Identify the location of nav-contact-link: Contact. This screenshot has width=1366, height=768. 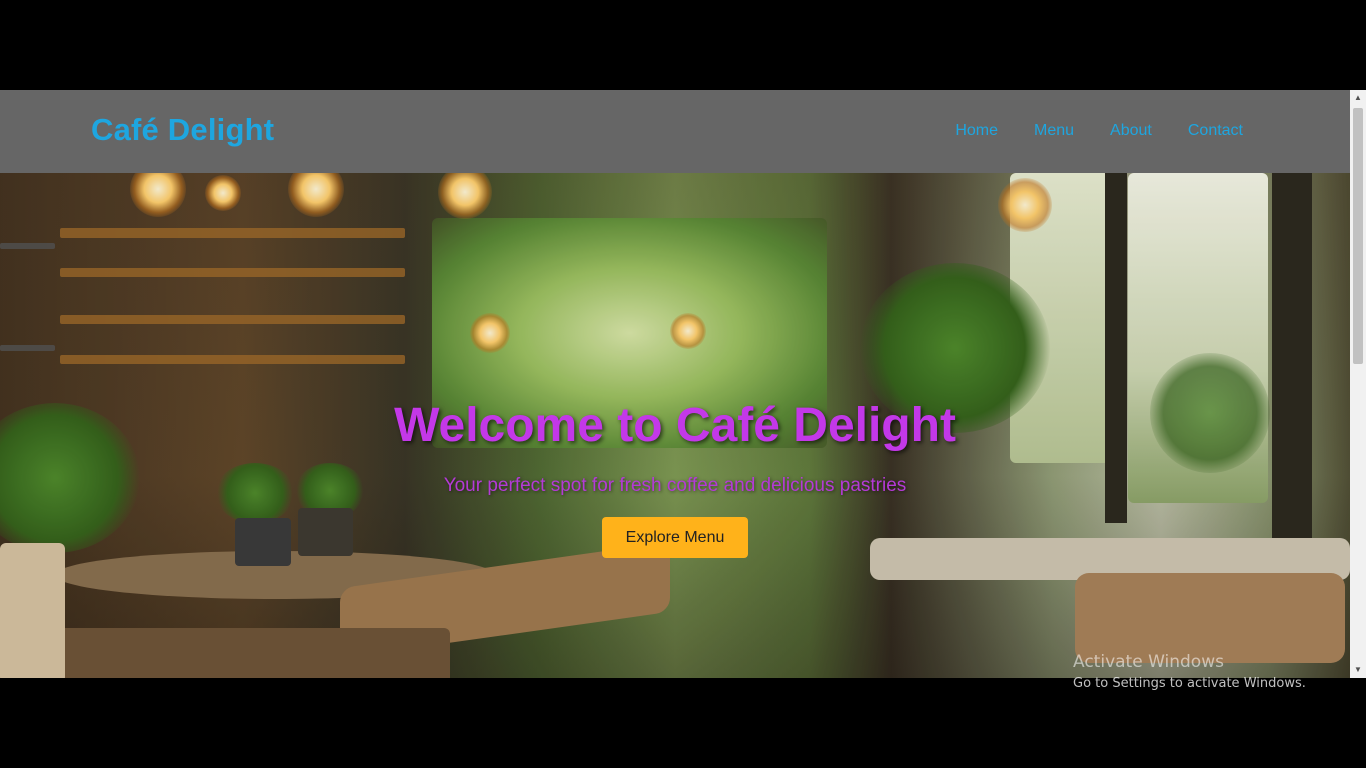
(1215, 131).